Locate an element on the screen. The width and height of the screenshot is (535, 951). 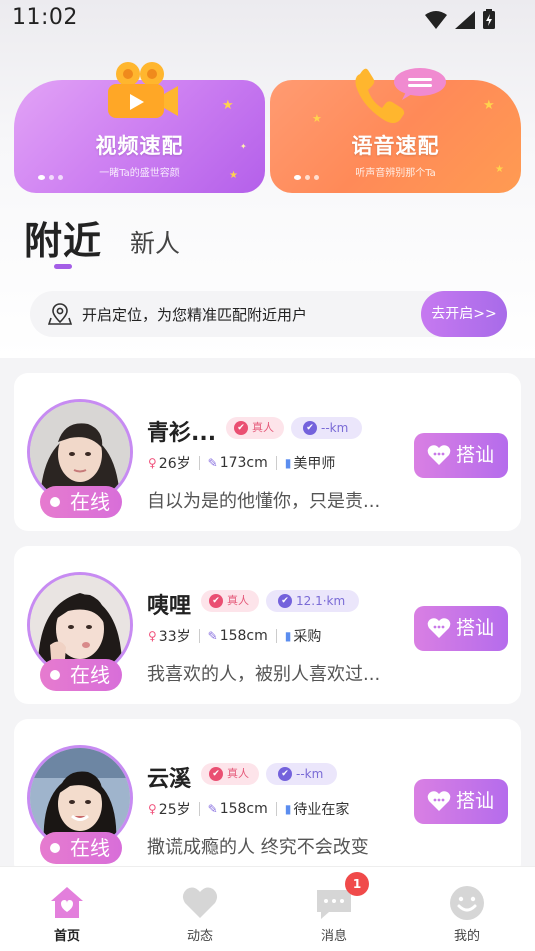
bottom-nav: 首页 动态 1 消息 我的 is located at coordinates (267, 908).